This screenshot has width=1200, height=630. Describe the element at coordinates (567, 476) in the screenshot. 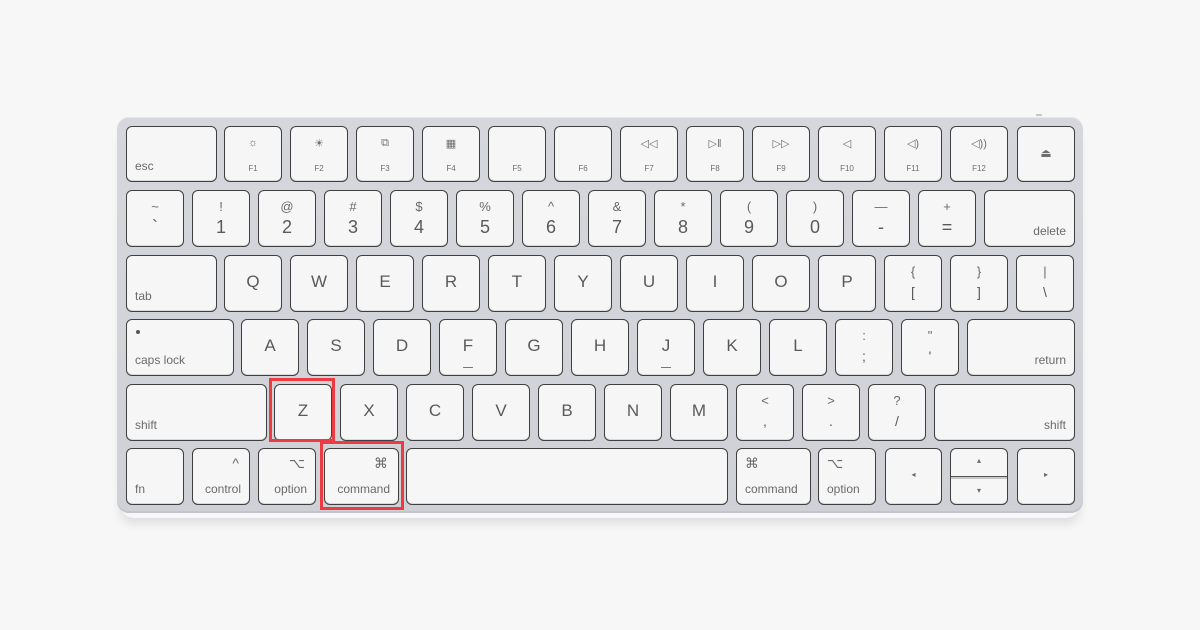

I see `key-space` at that location.